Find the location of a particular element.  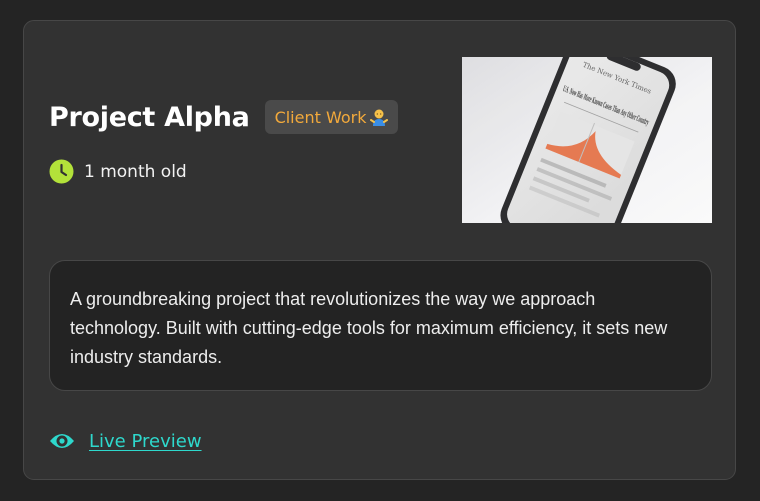

clock-icon is located at coordinates (61, 171).